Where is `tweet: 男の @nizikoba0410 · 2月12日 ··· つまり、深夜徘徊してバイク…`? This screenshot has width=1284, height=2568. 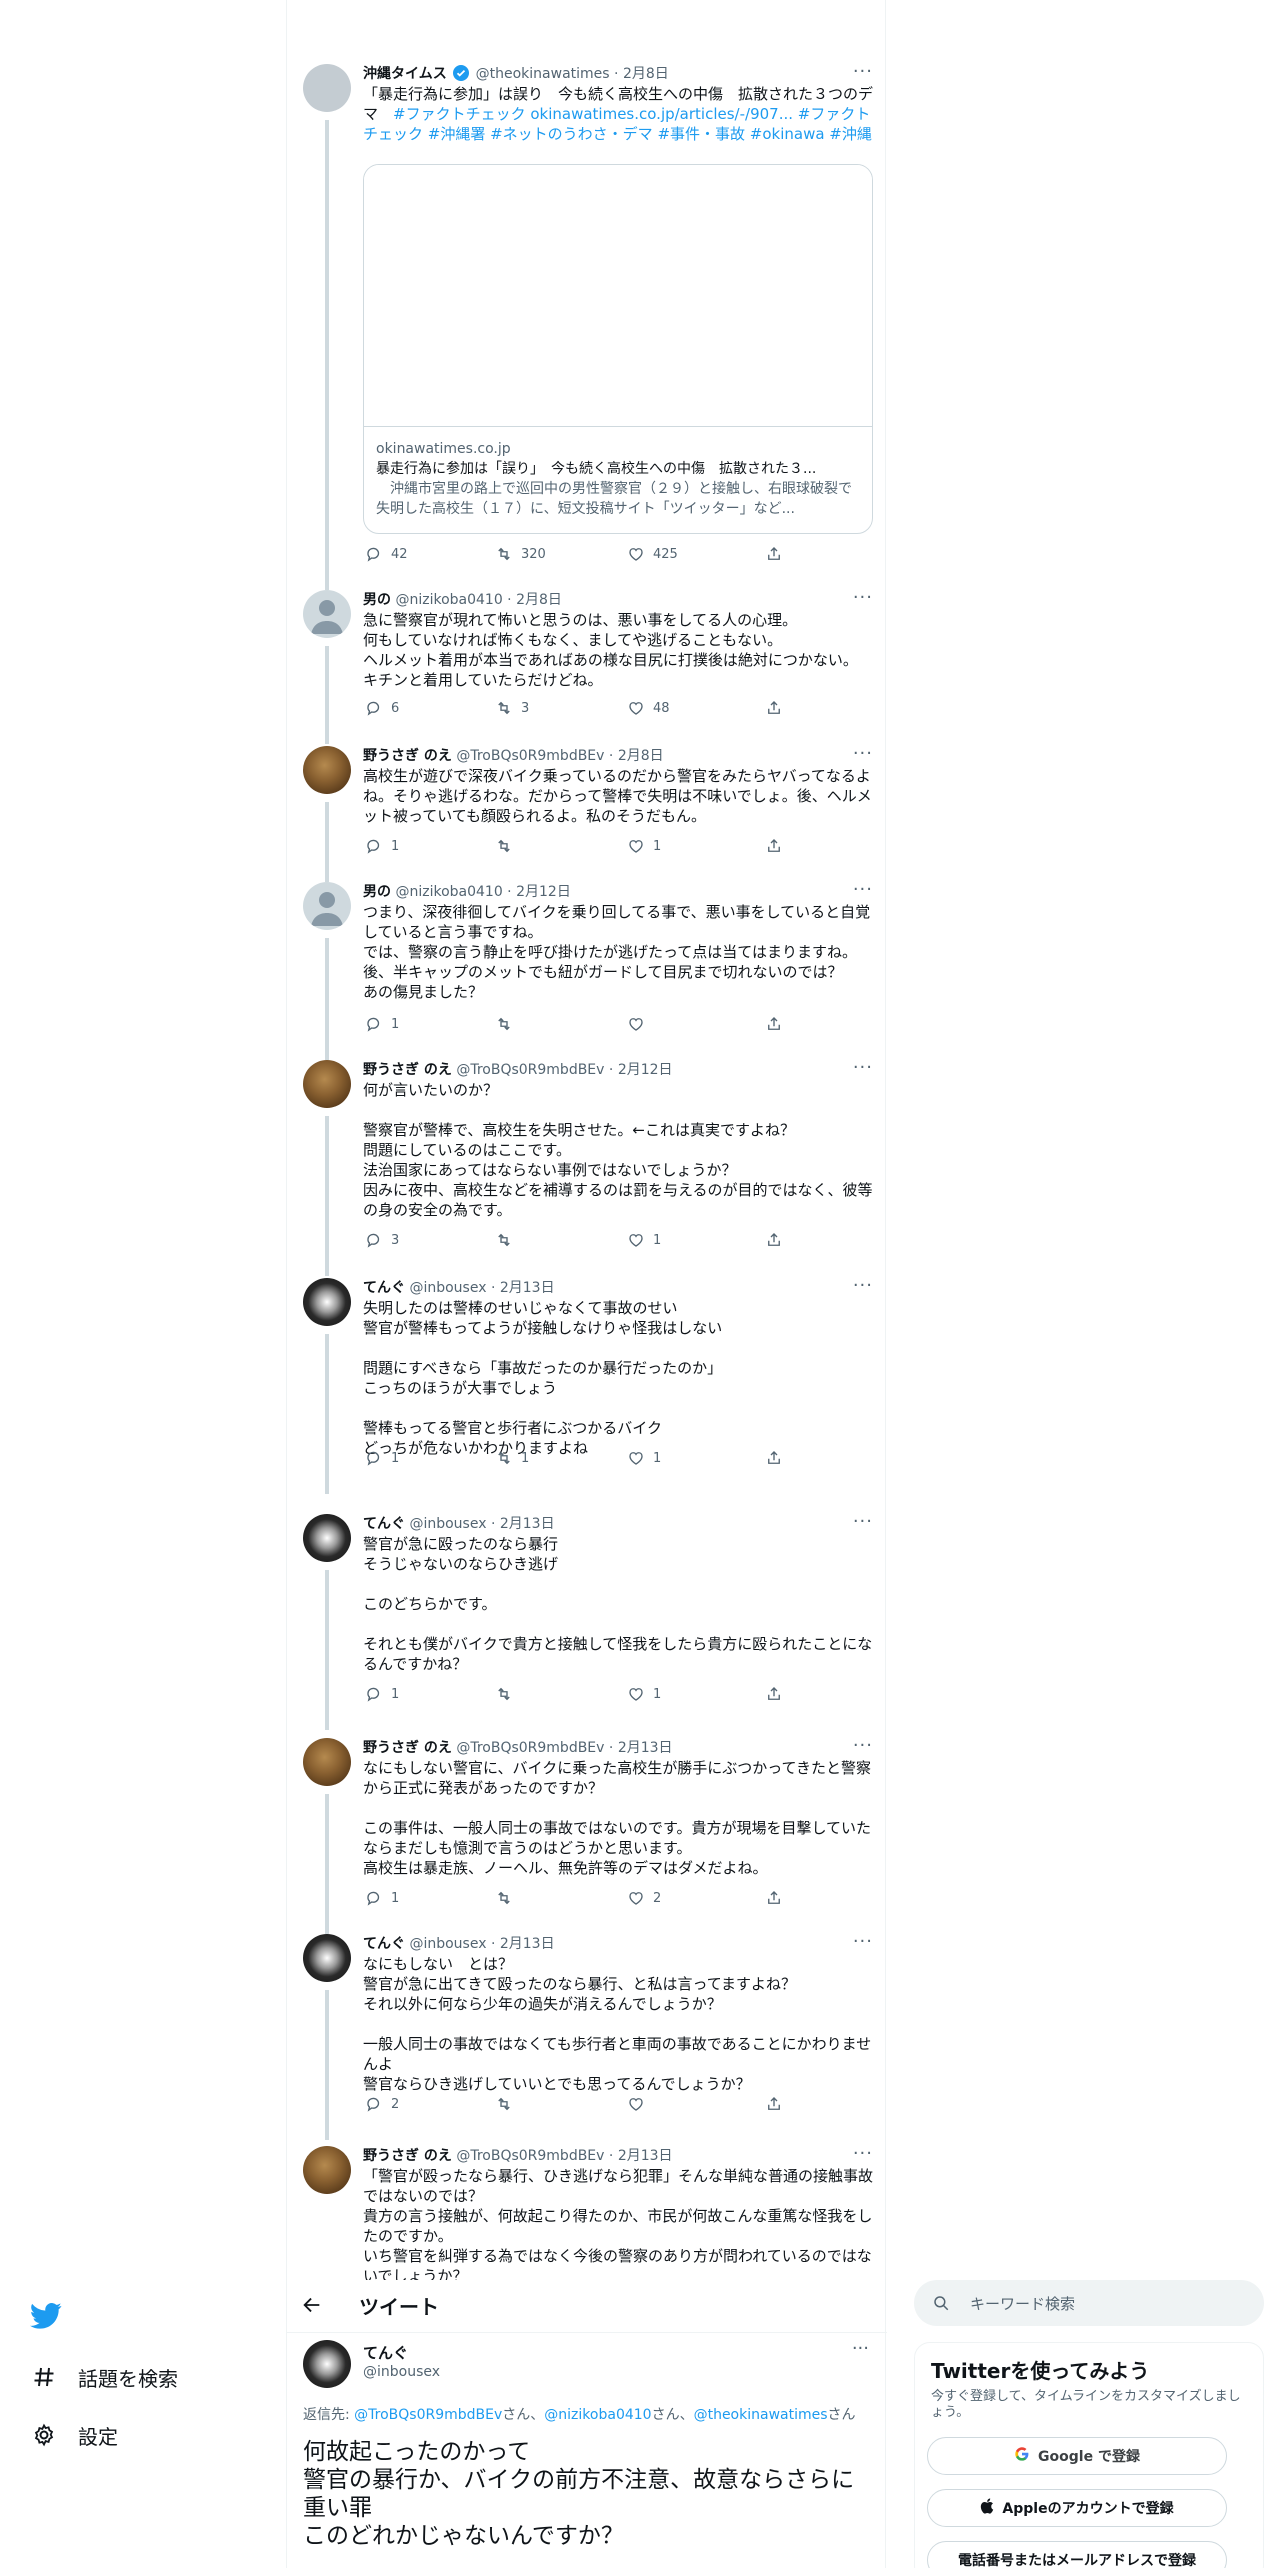
tweet: 男の @nizikoba0410 · 2月12日 ··· つまり、深夜徘徊してバイク… is located at coordinates (586, 970).